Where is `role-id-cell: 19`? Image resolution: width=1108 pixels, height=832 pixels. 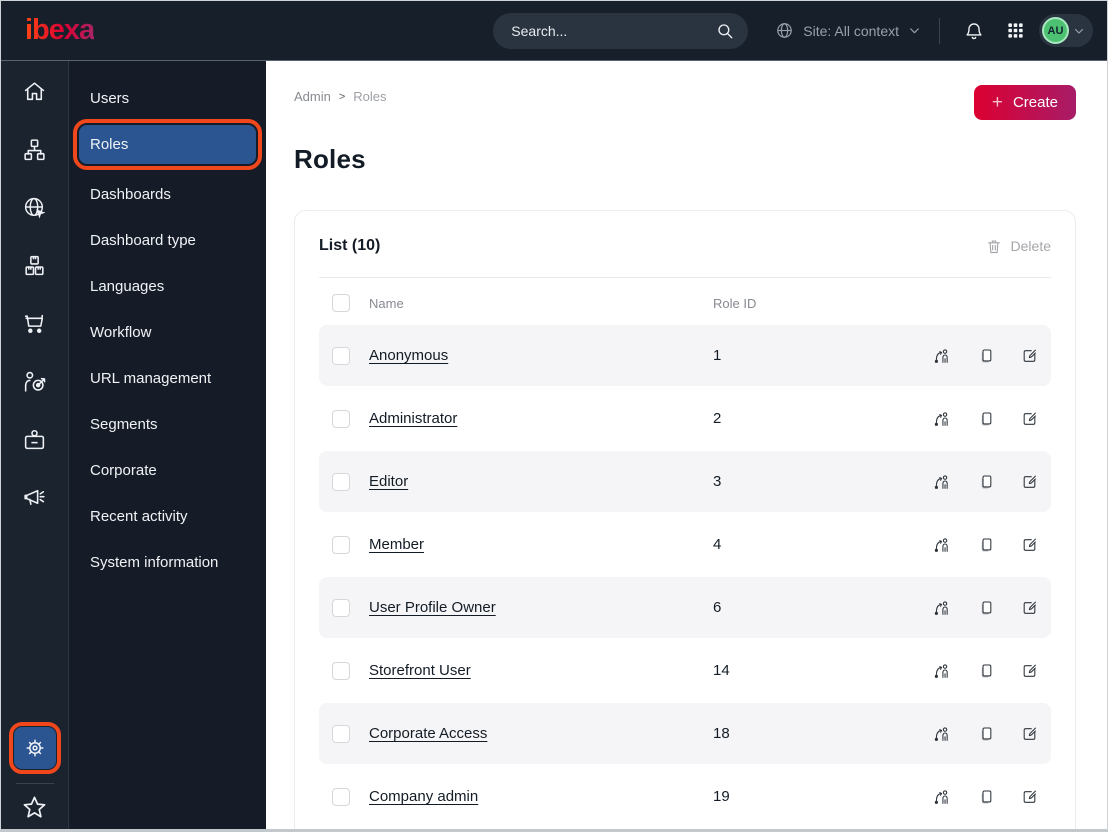
role-id-cell: 19 is located at coordinates (721, 796).